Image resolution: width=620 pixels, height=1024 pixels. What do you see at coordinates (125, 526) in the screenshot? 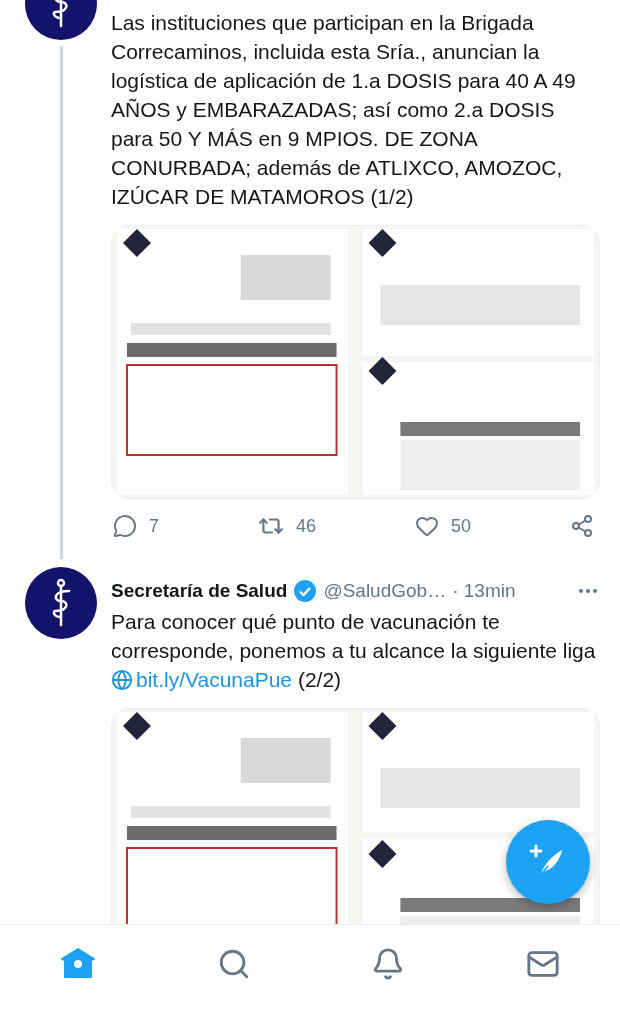
I see `reply-icon` at bounding box center [125, 526].